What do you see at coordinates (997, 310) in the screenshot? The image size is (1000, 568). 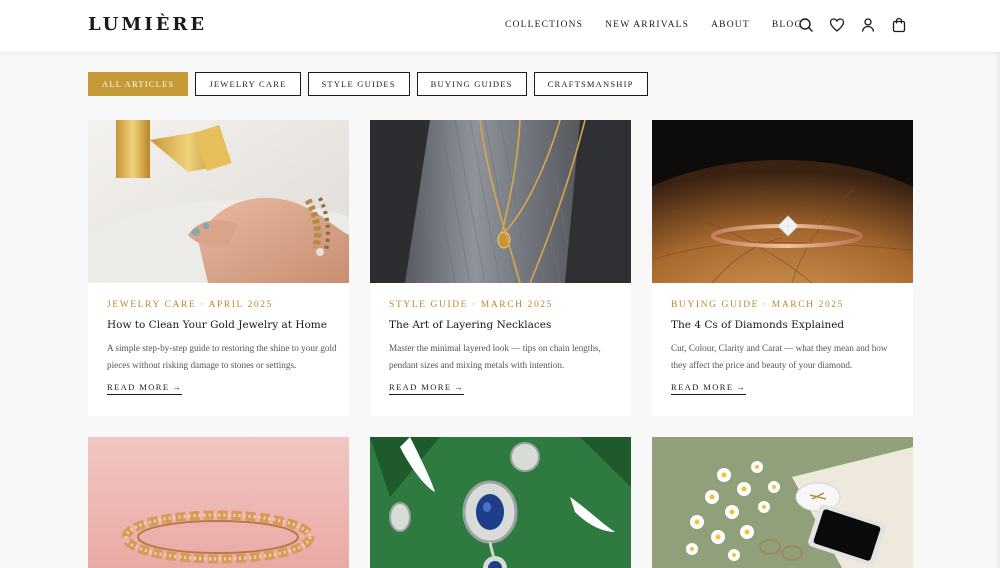 I see `page-edge-shadow` at bounding box center [997, 310].